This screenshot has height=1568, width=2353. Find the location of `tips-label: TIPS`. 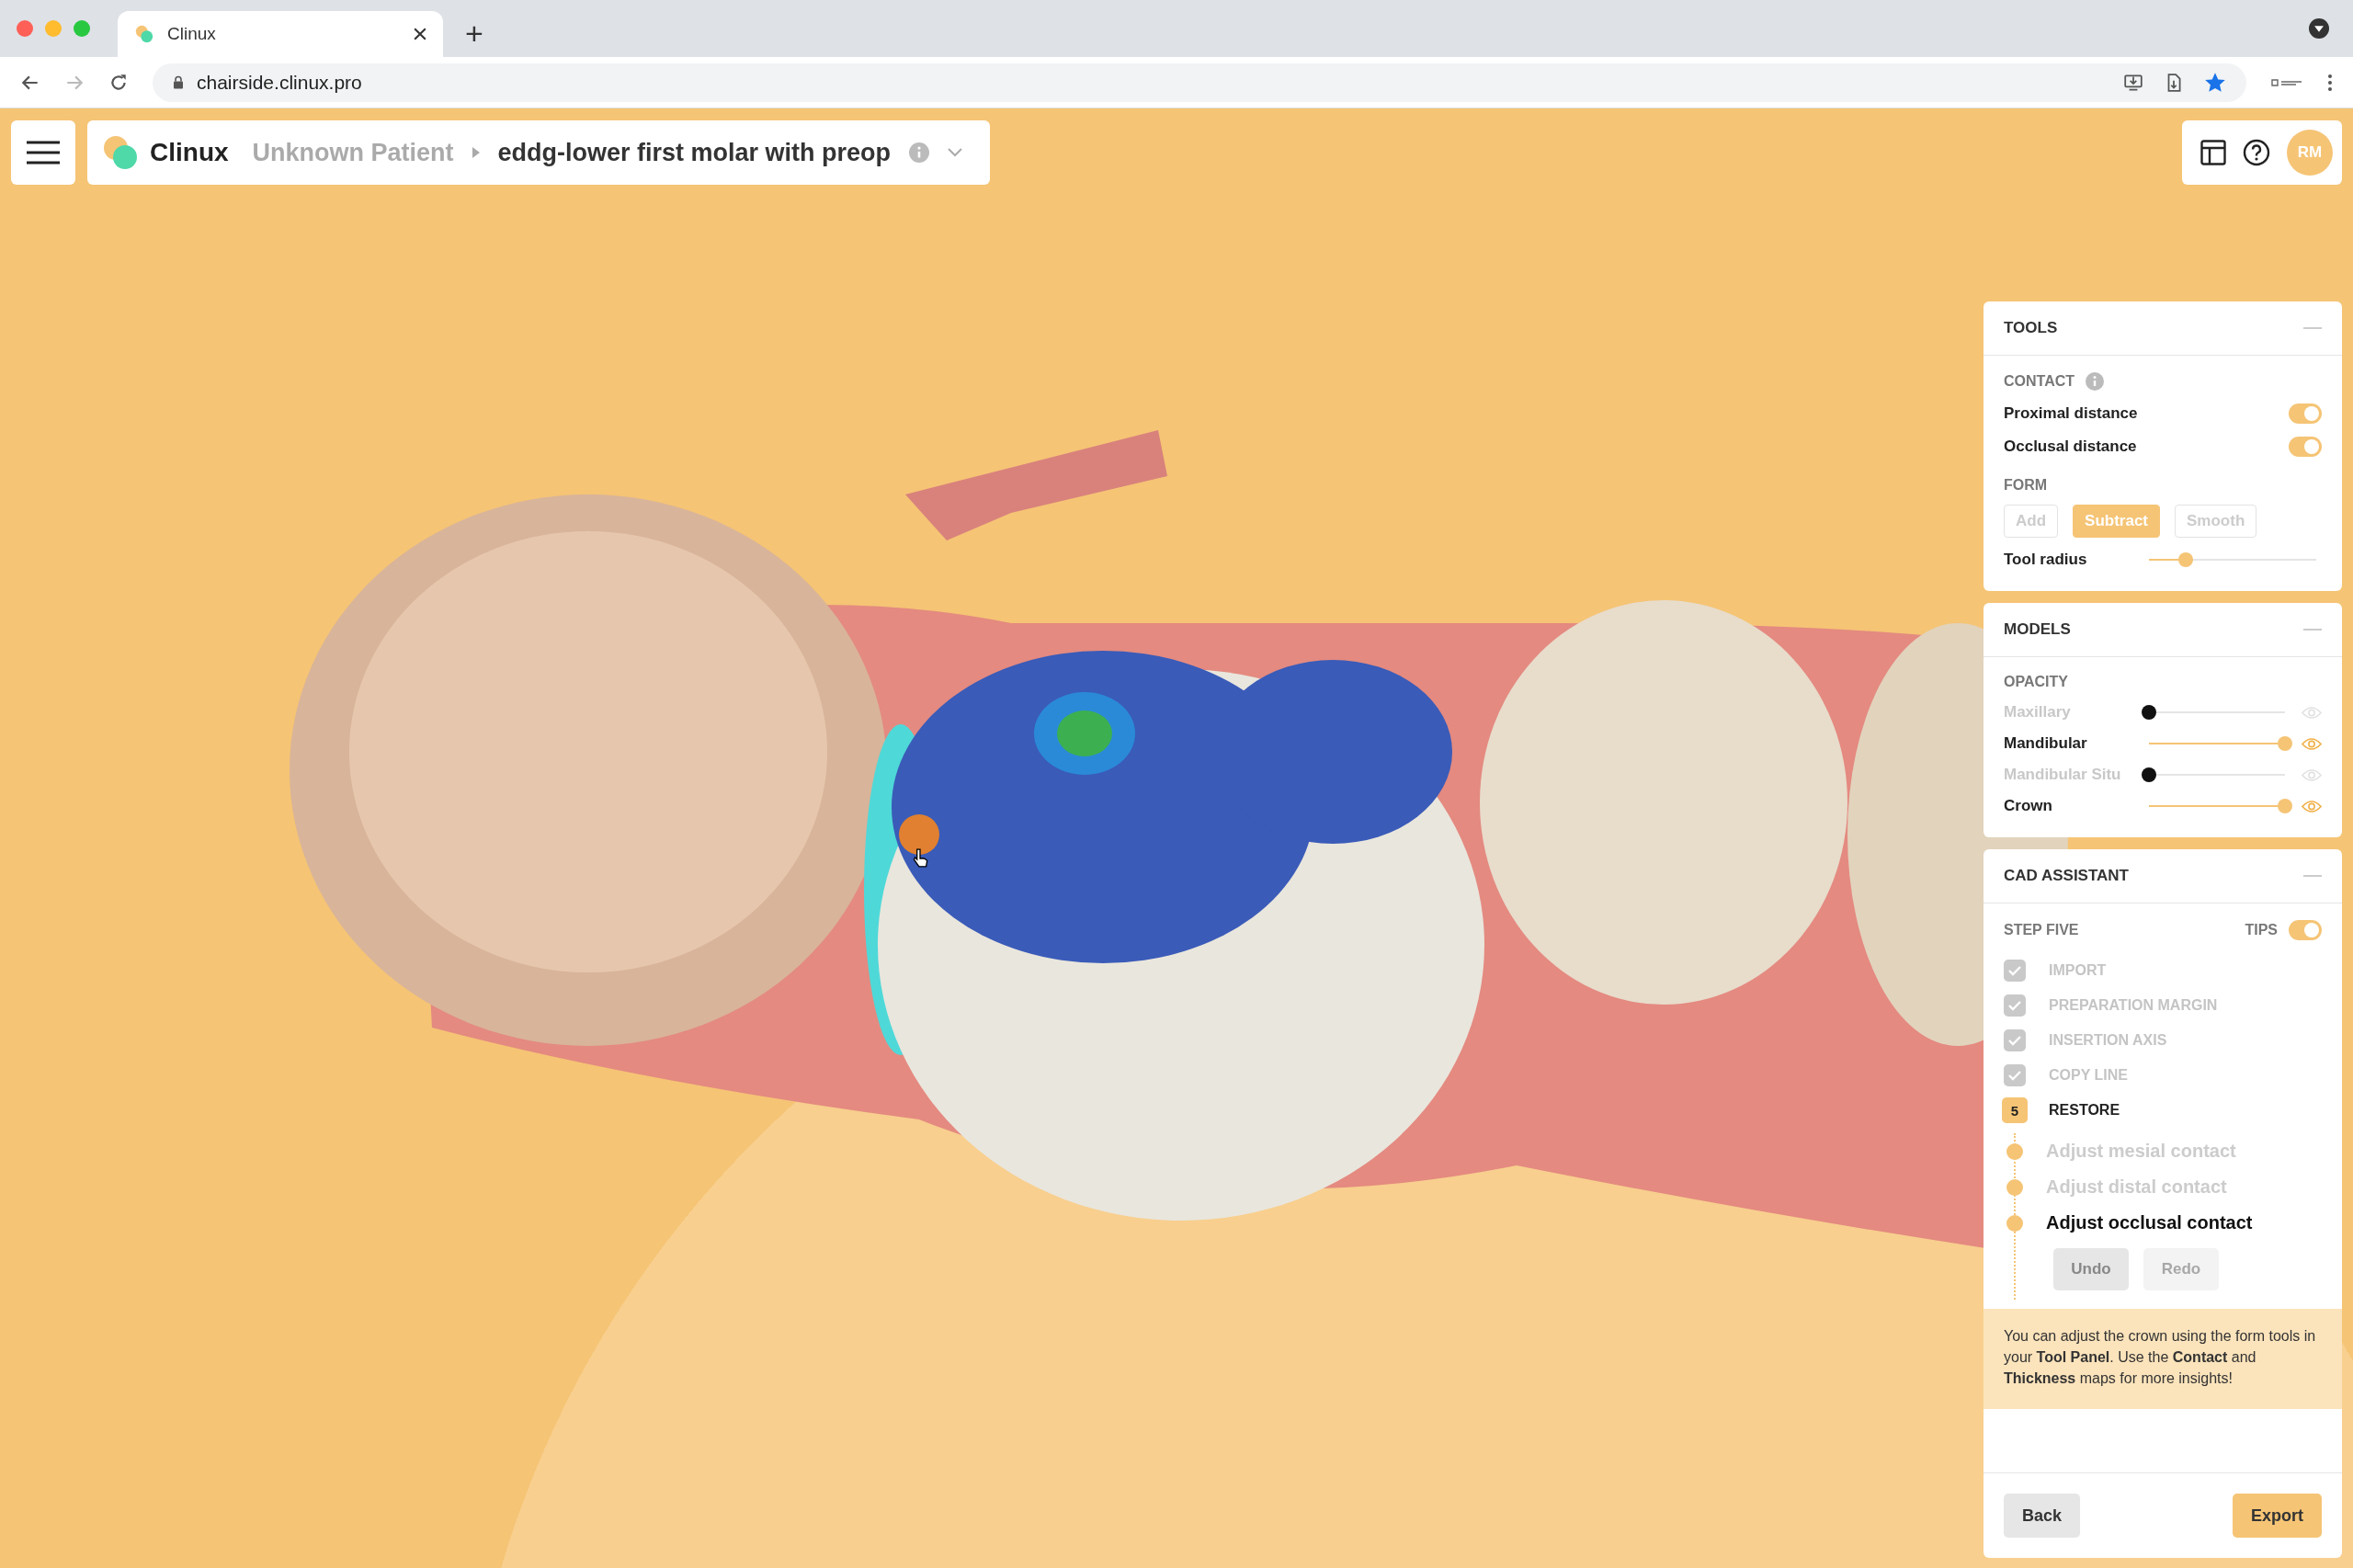

tips-label: TIPS is located at coordinates (2261, 930).